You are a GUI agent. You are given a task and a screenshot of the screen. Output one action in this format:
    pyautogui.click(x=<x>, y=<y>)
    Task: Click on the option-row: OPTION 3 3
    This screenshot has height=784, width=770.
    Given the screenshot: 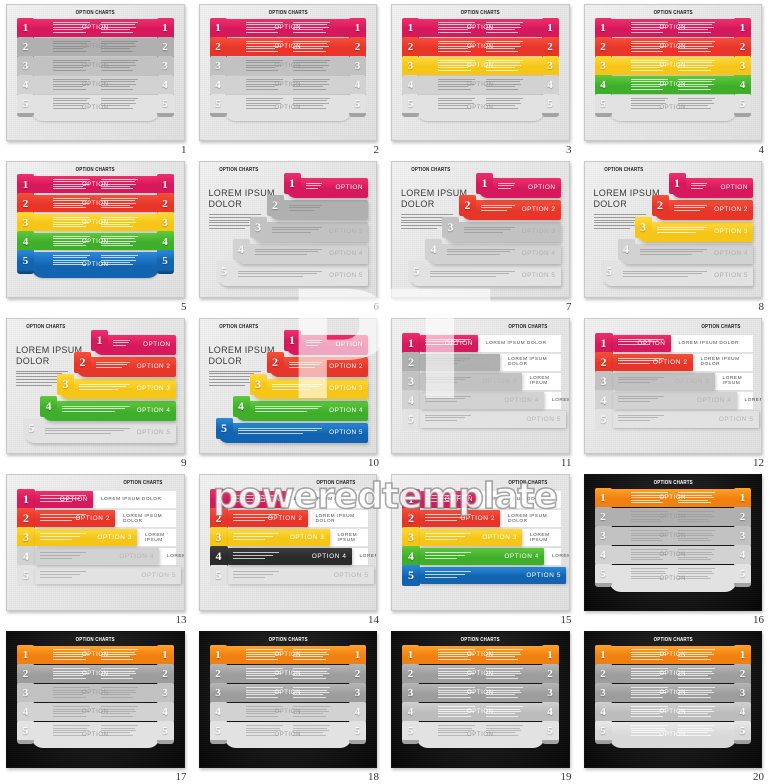 What is the action you would take?
    pyautogui.click(x=672, y=65)
    